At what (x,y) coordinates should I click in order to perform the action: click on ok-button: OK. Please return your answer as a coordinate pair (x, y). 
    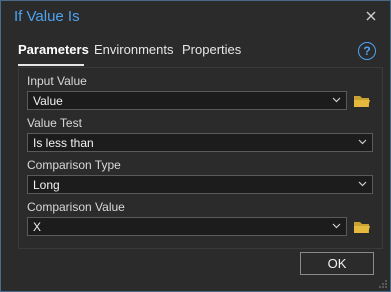
    Looking at the image, I should click on (337, 263).